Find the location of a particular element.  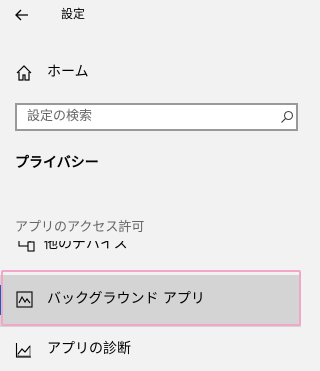

search-placeholder: 設定の検索 is located at coordinates (60, 116).